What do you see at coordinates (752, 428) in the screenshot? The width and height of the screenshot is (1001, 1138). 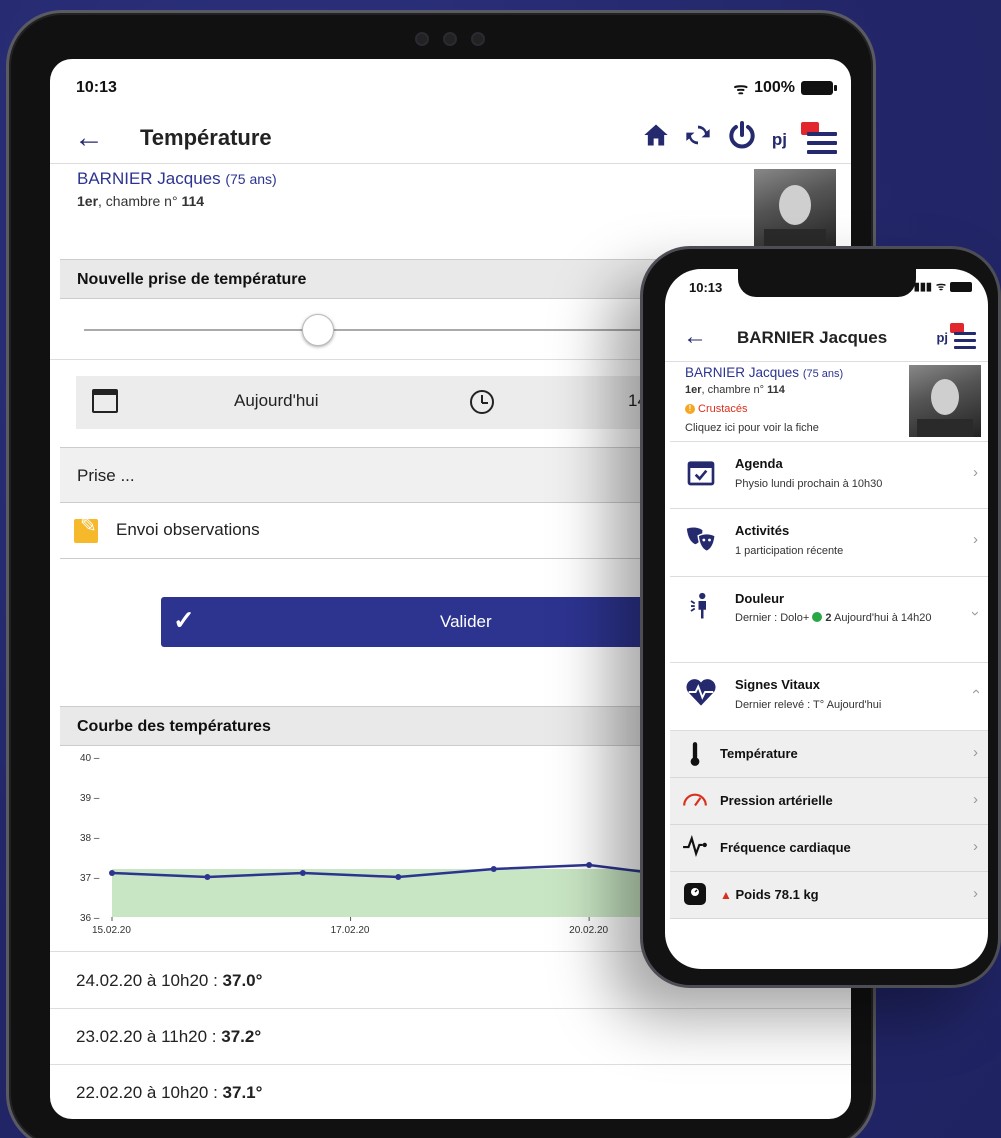 I see `patient-file-link: Cliquez ici pour voir la fiche` at bounding box center [752, 428].